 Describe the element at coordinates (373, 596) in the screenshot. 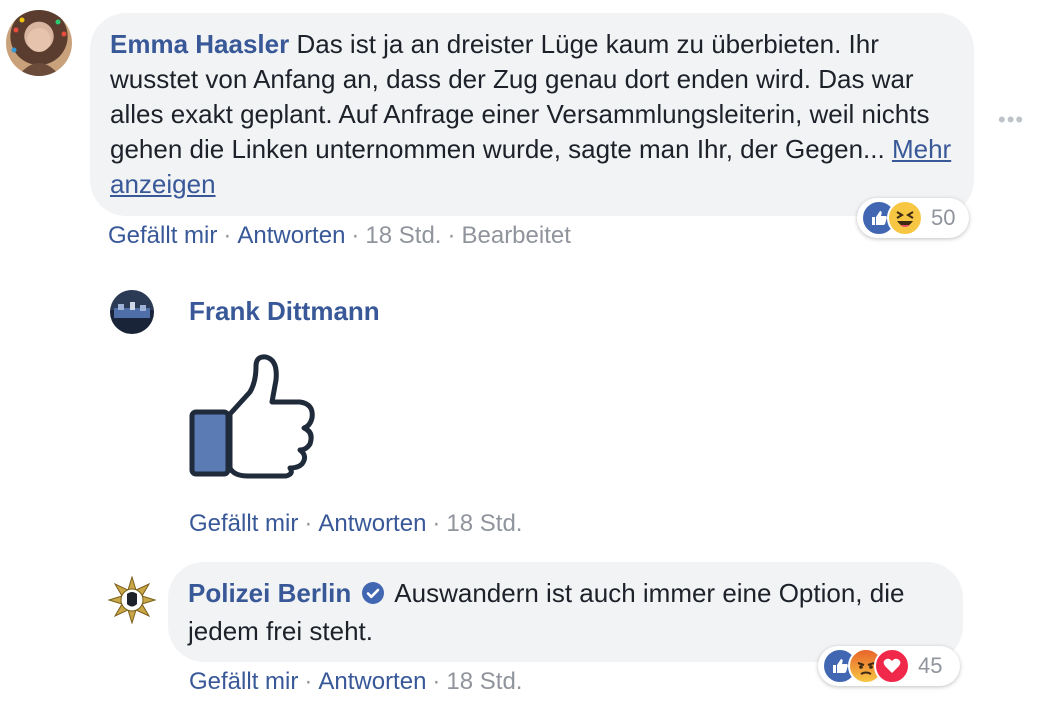

I see `verified-badge-icon` at that location.